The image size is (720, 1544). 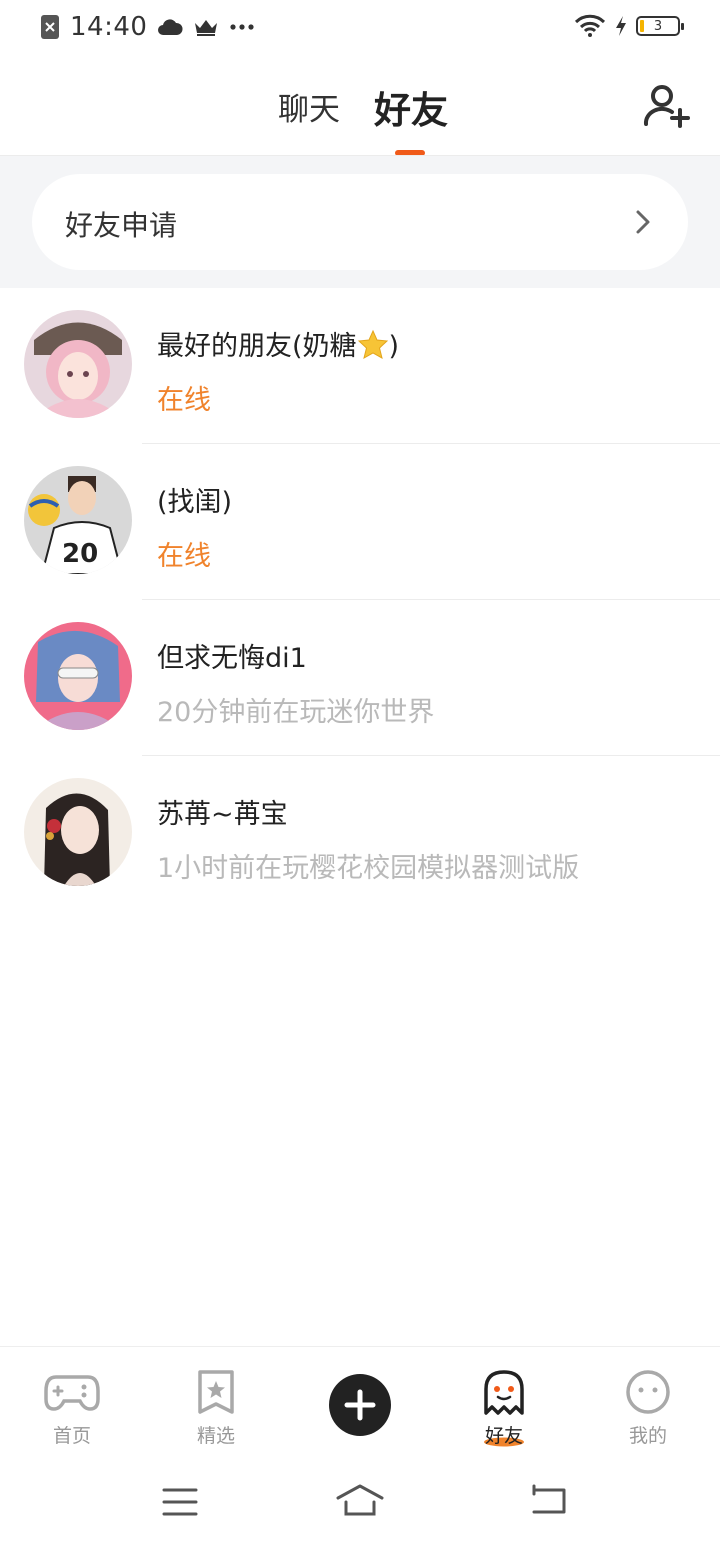 I want to click on nav-label: 精选, so click(x=215, y=1436).